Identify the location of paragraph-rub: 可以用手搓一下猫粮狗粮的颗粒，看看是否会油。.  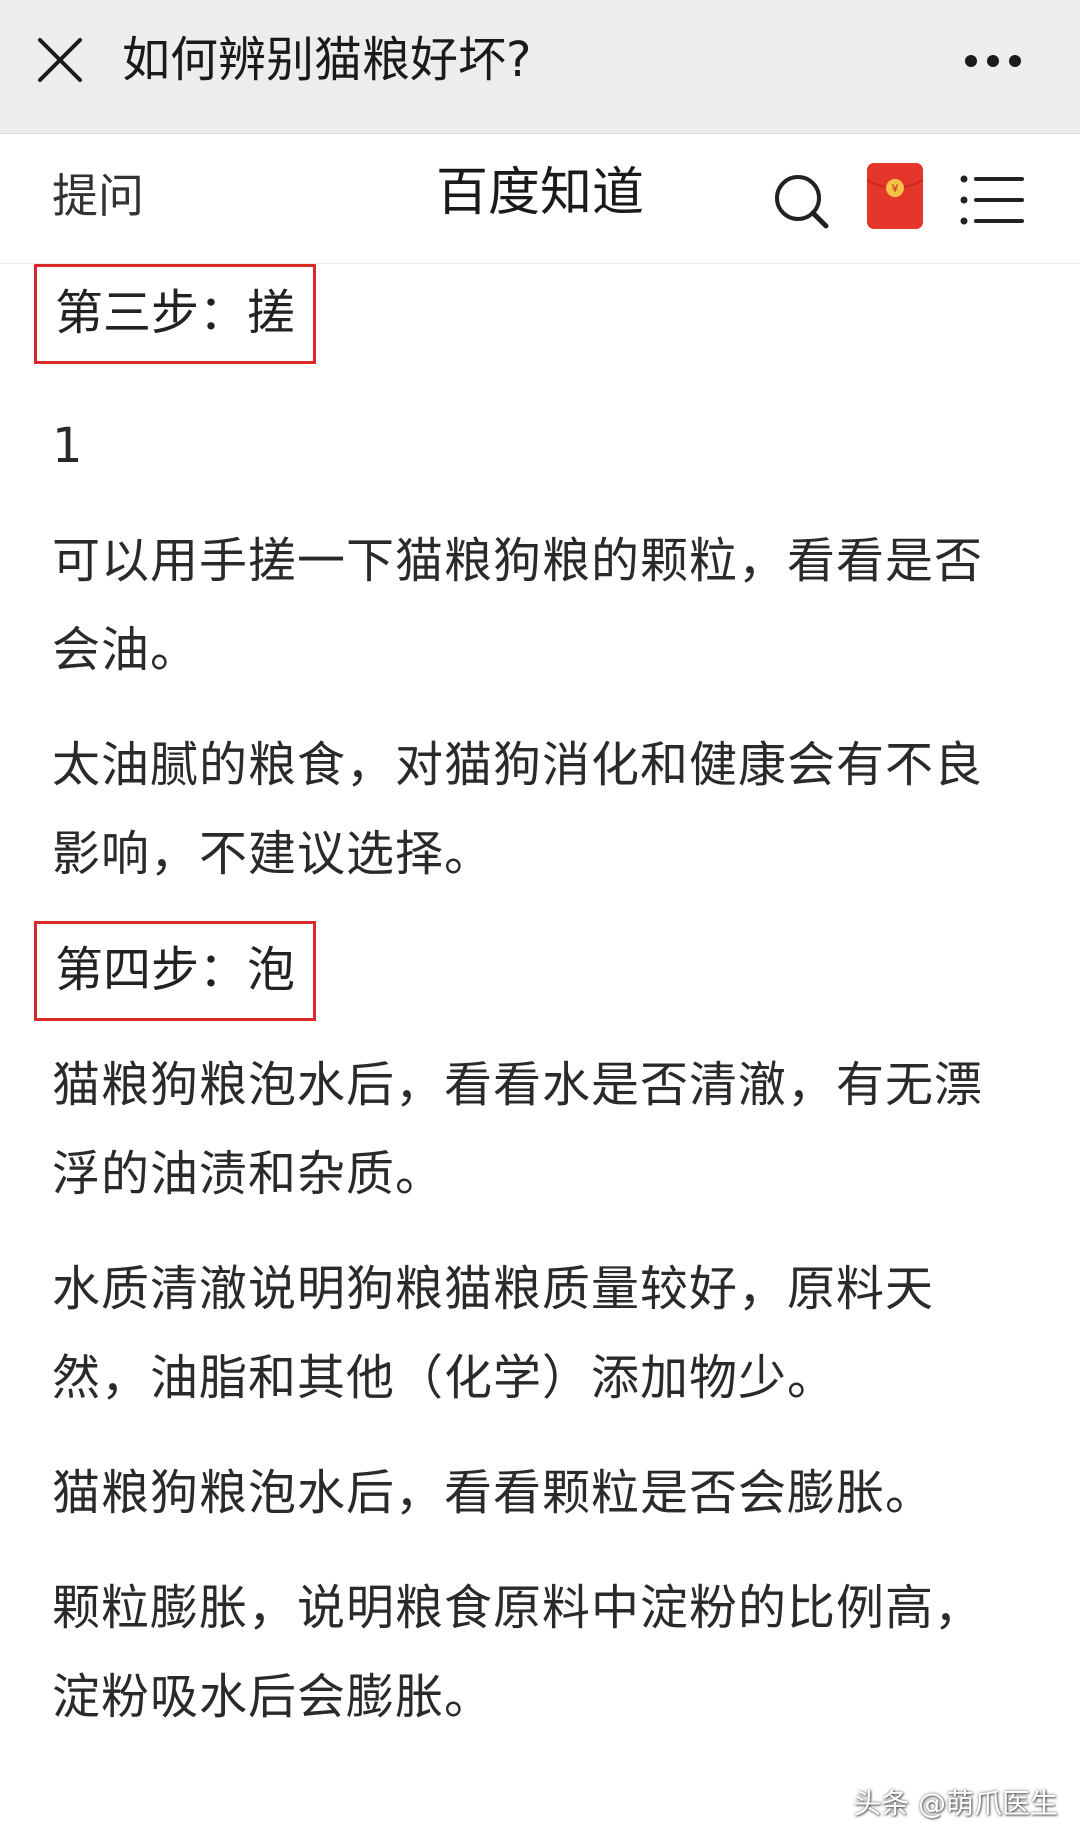
(518, 605).